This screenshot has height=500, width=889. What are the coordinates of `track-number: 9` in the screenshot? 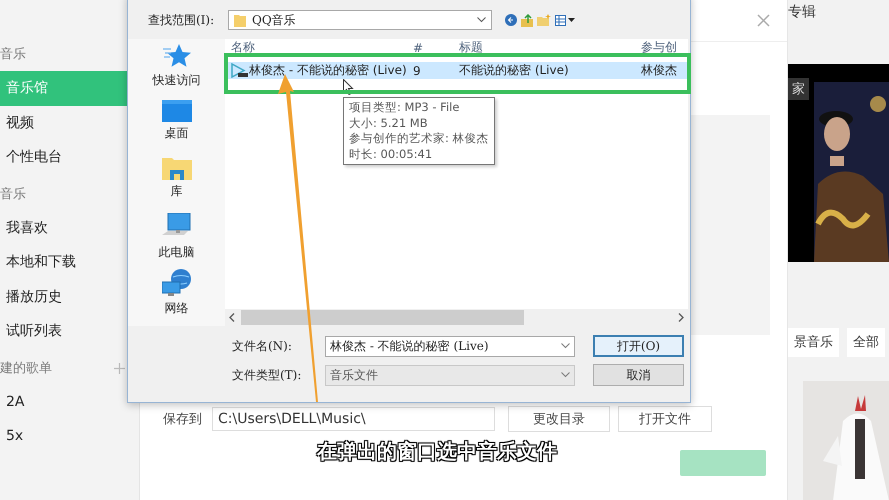 It's located at (417, 71).